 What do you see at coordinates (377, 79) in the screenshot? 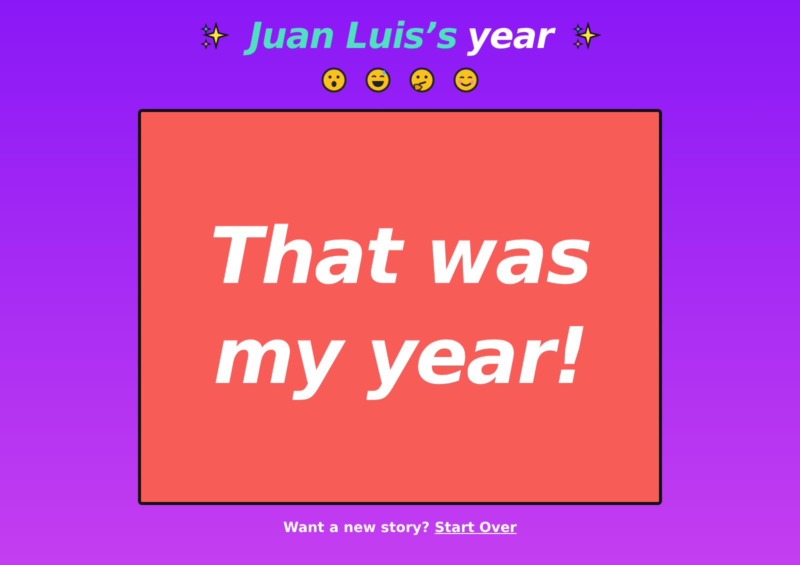
I see `grinning-sweat-face-icon` at bounding box center [377, 79].